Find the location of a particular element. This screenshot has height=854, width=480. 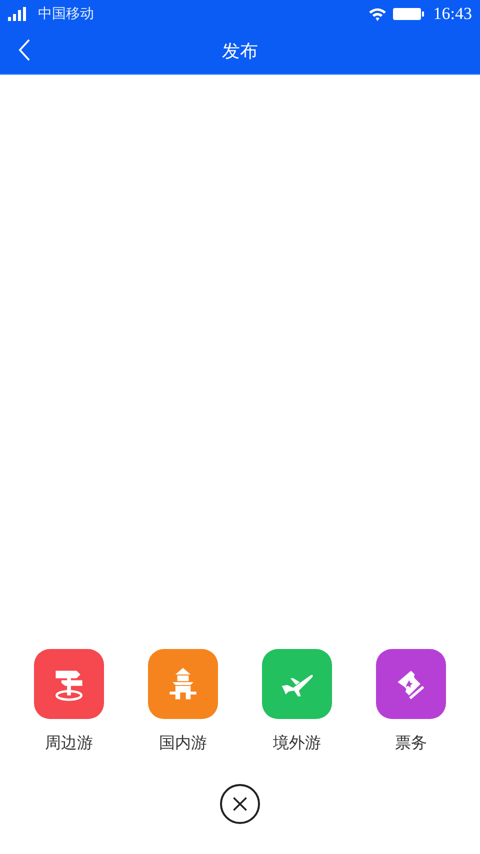

clock-time: 16:43 is located at coordinates (452, 14).